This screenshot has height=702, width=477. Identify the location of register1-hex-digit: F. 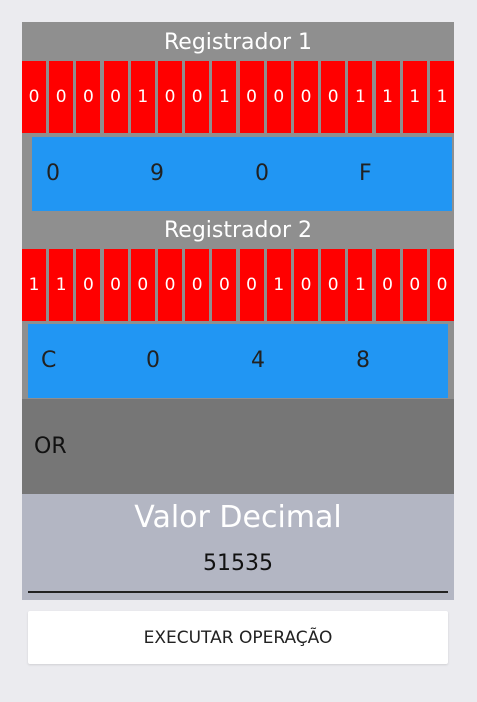
(365, 173).